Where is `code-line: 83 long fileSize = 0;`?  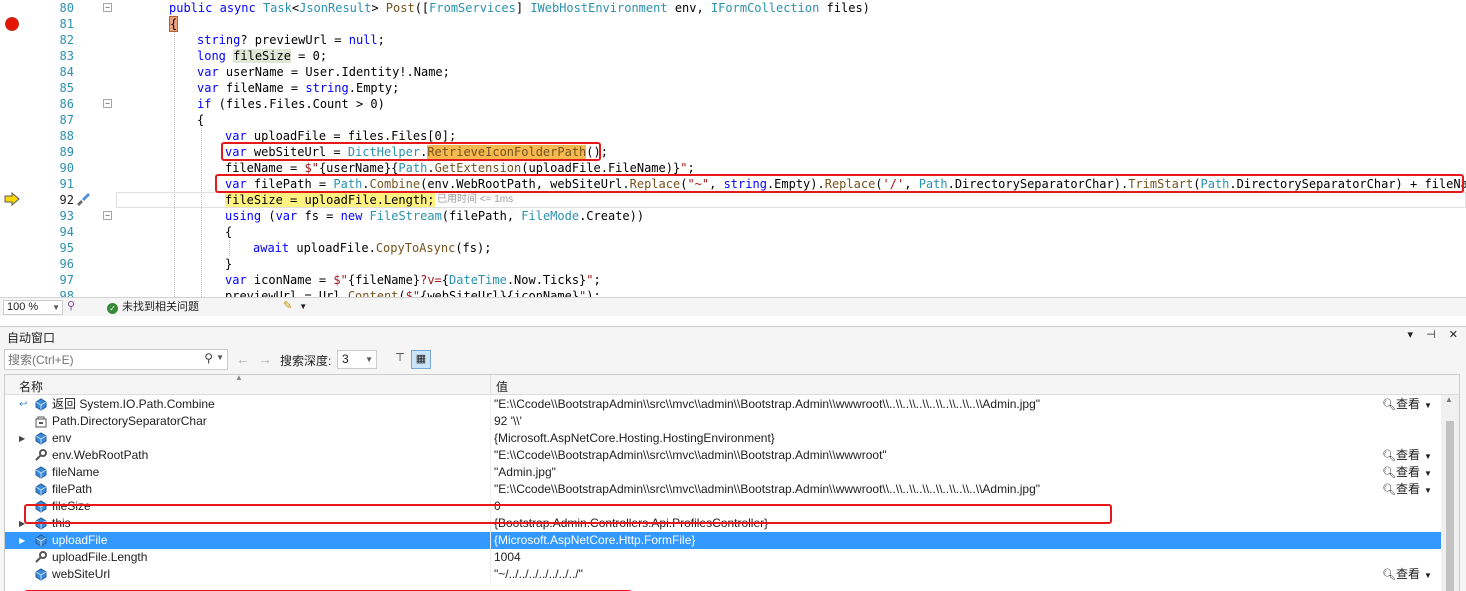 code-line: 83 long fileSize = 0; is located at coordinates (733, 56).